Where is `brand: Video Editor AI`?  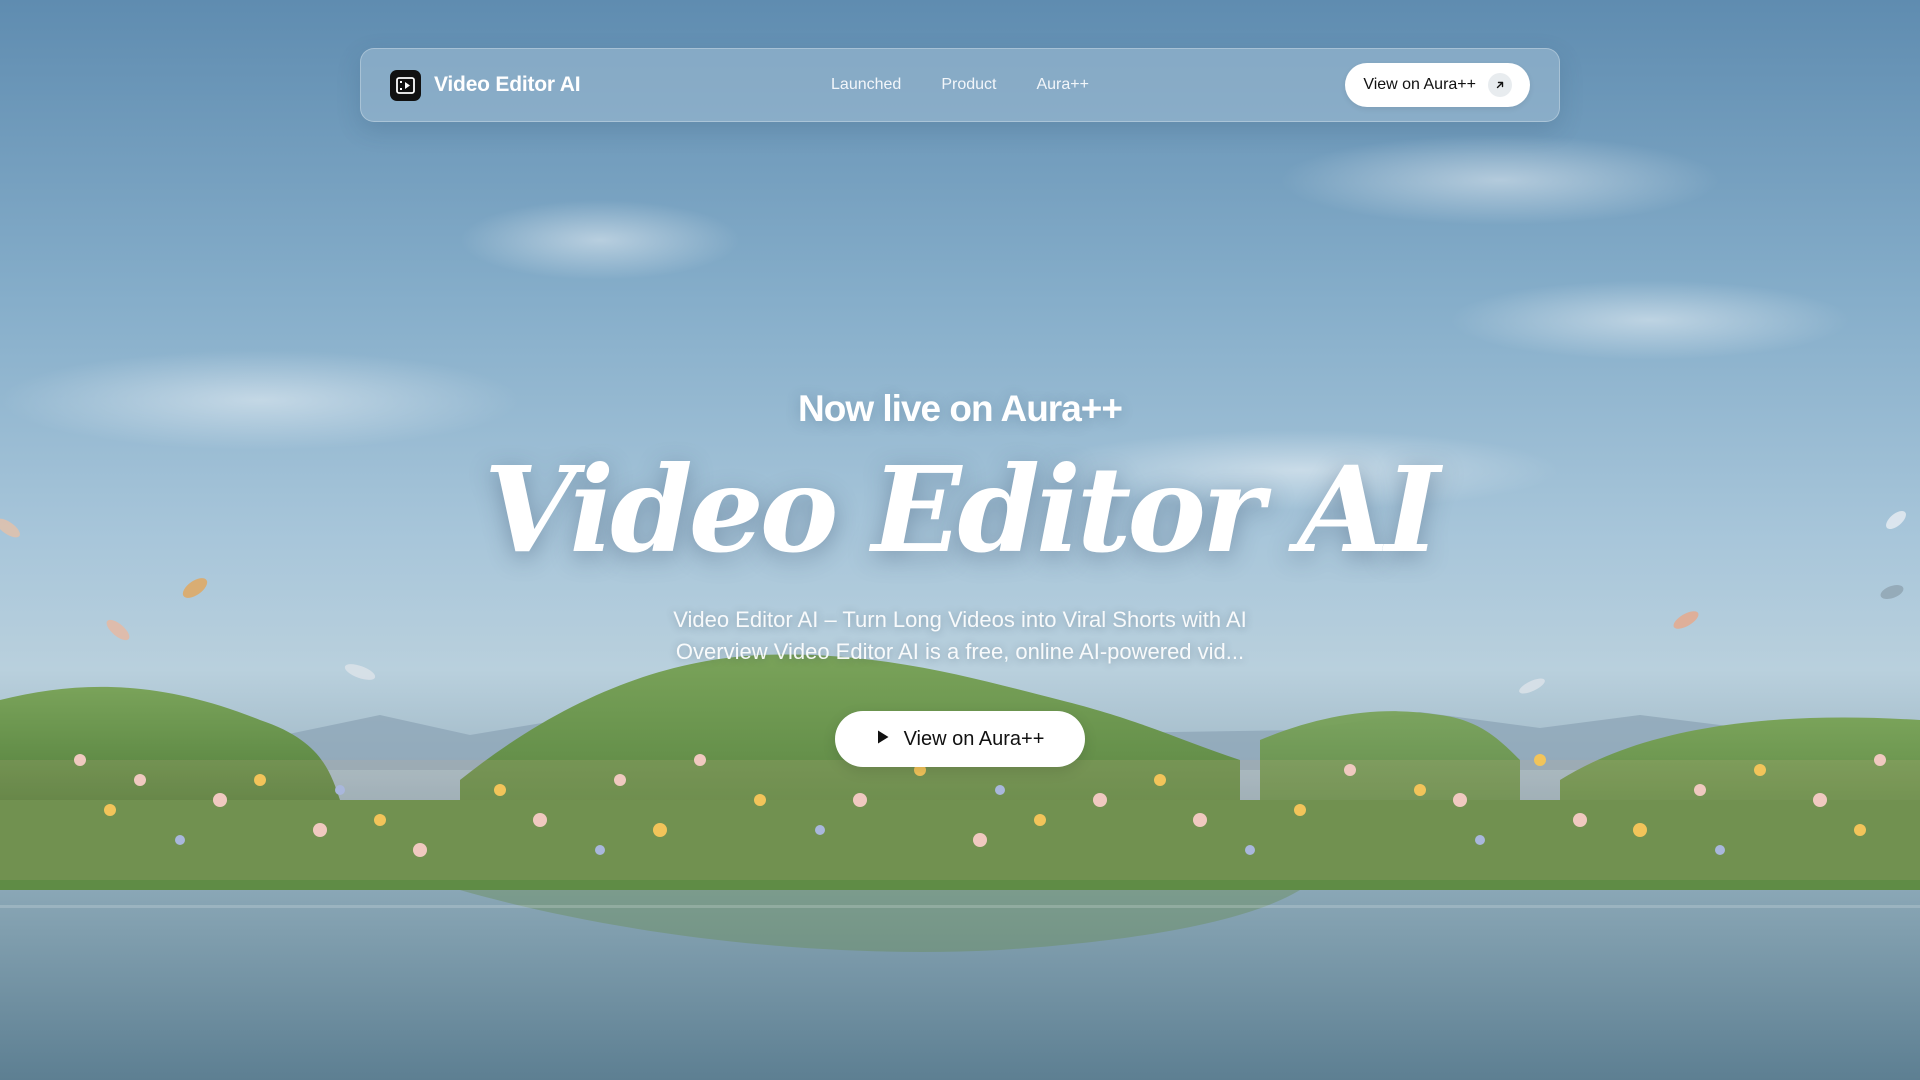 brand: Video Editor AI is located at coordinates (485, 85).